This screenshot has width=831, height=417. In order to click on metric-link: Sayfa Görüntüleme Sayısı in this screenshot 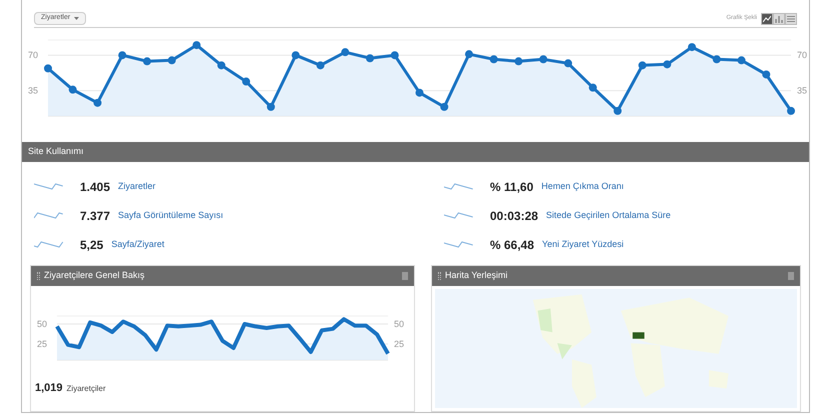, I will do `click(171, 215)`.